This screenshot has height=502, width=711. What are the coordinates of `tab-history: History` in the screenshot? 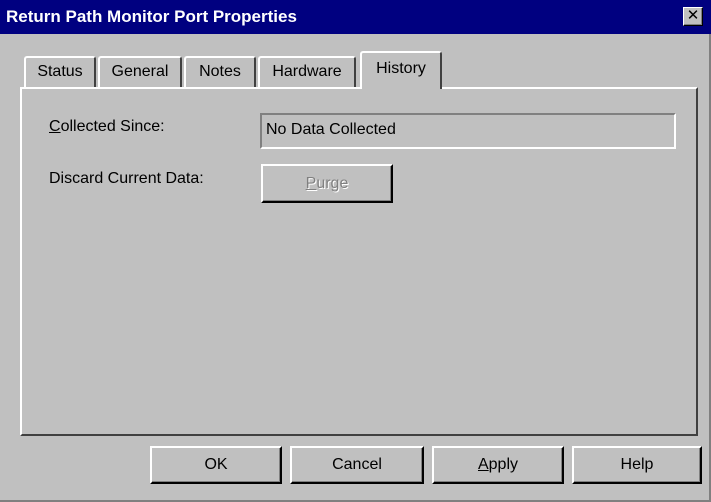 It's located at (401, 70).